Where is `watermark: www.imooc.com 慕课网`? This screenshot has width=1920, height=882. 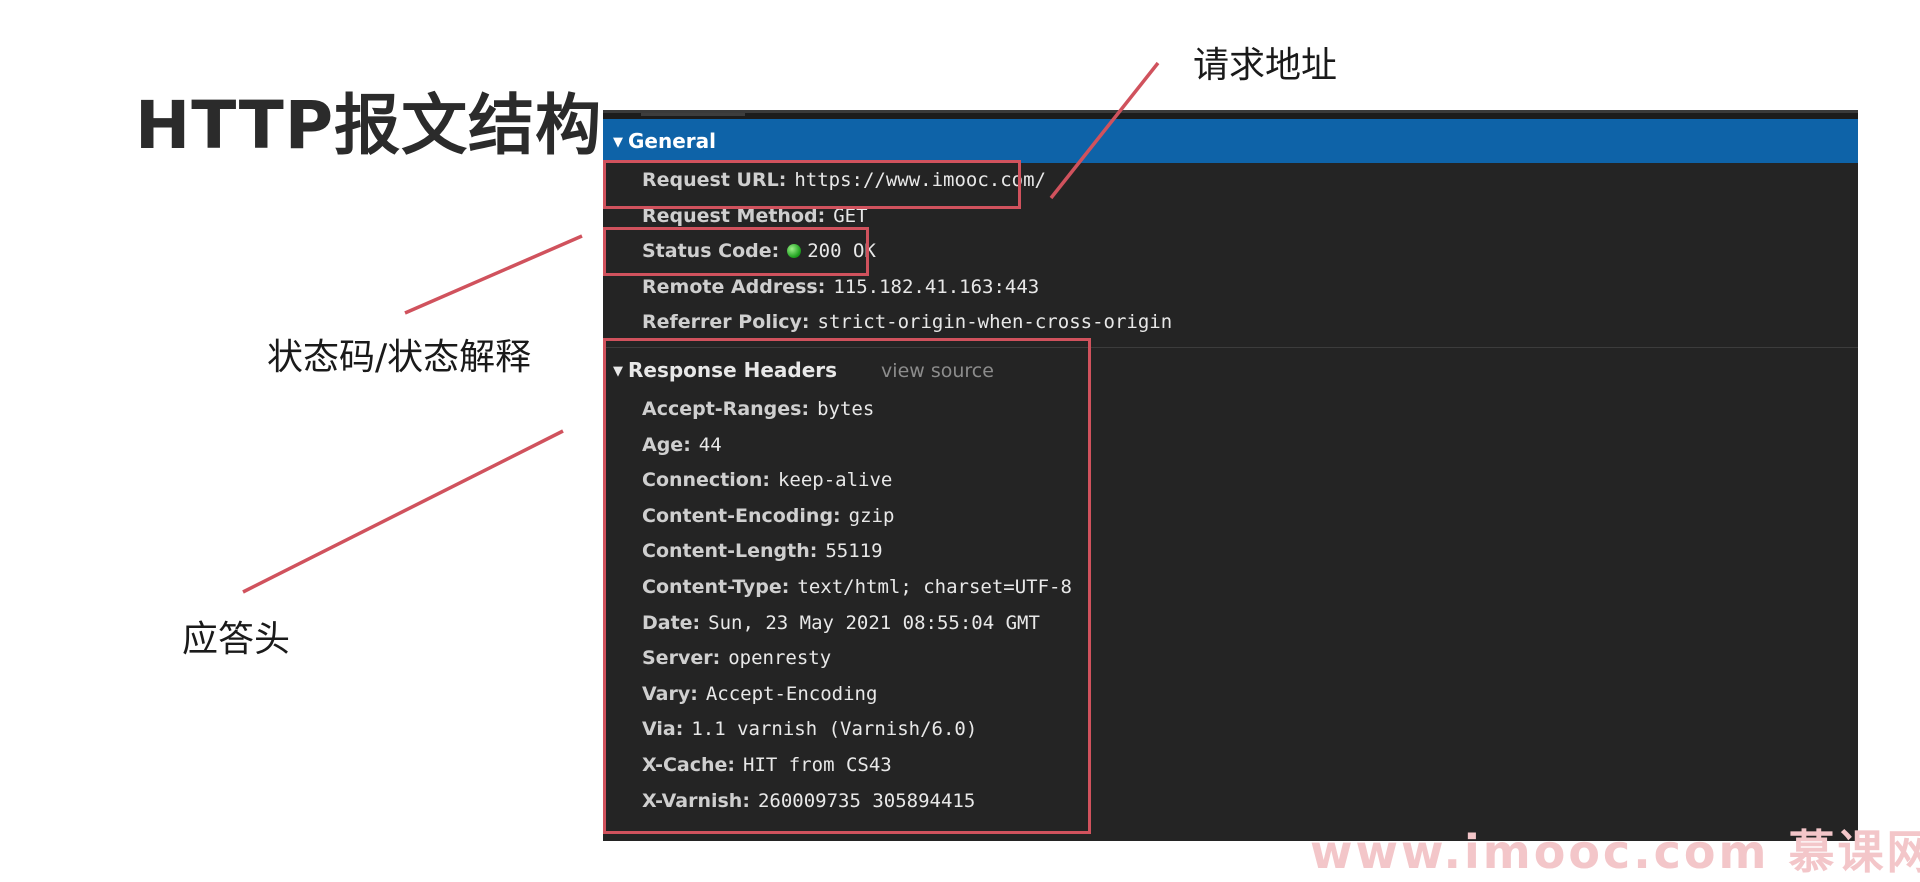
watermark: www.imooc.com 慕课网 is located at coordinates (1615, 852).